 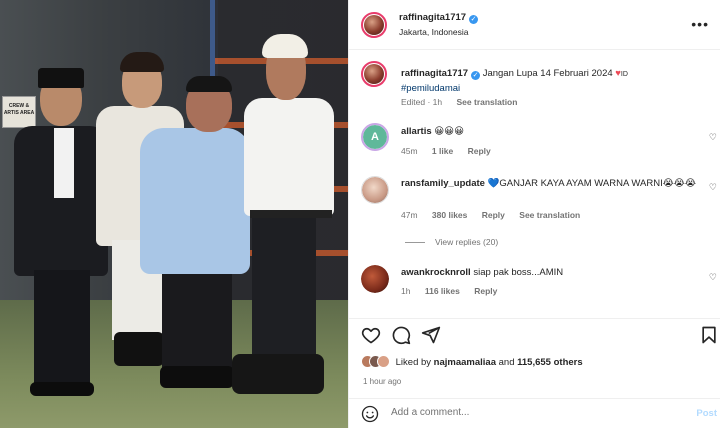 I want to click on view-replies: View replies (20), so click(x=451, y=242).